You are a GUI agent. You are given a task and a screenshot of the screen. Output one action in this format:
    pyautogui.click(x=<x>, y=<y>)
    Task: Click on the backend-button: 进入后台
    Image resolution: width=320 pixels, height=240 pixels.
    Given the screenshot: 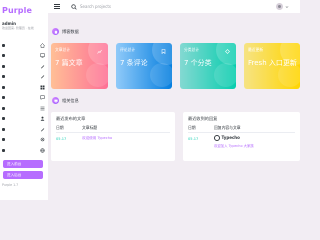 What is the action you would take?
    pyautogui.click(x=23, y=175)
    